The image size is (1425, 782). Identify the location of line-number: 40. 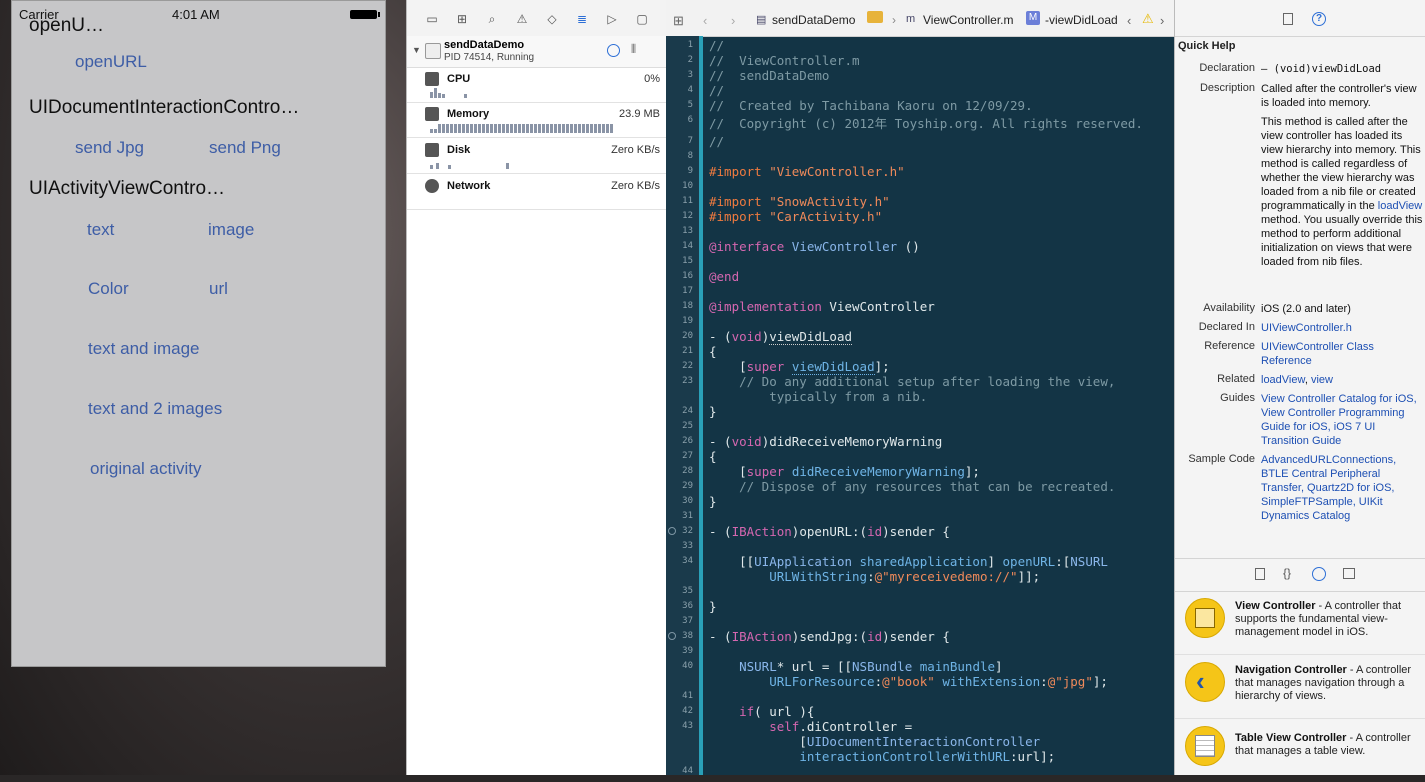
(687, 666).